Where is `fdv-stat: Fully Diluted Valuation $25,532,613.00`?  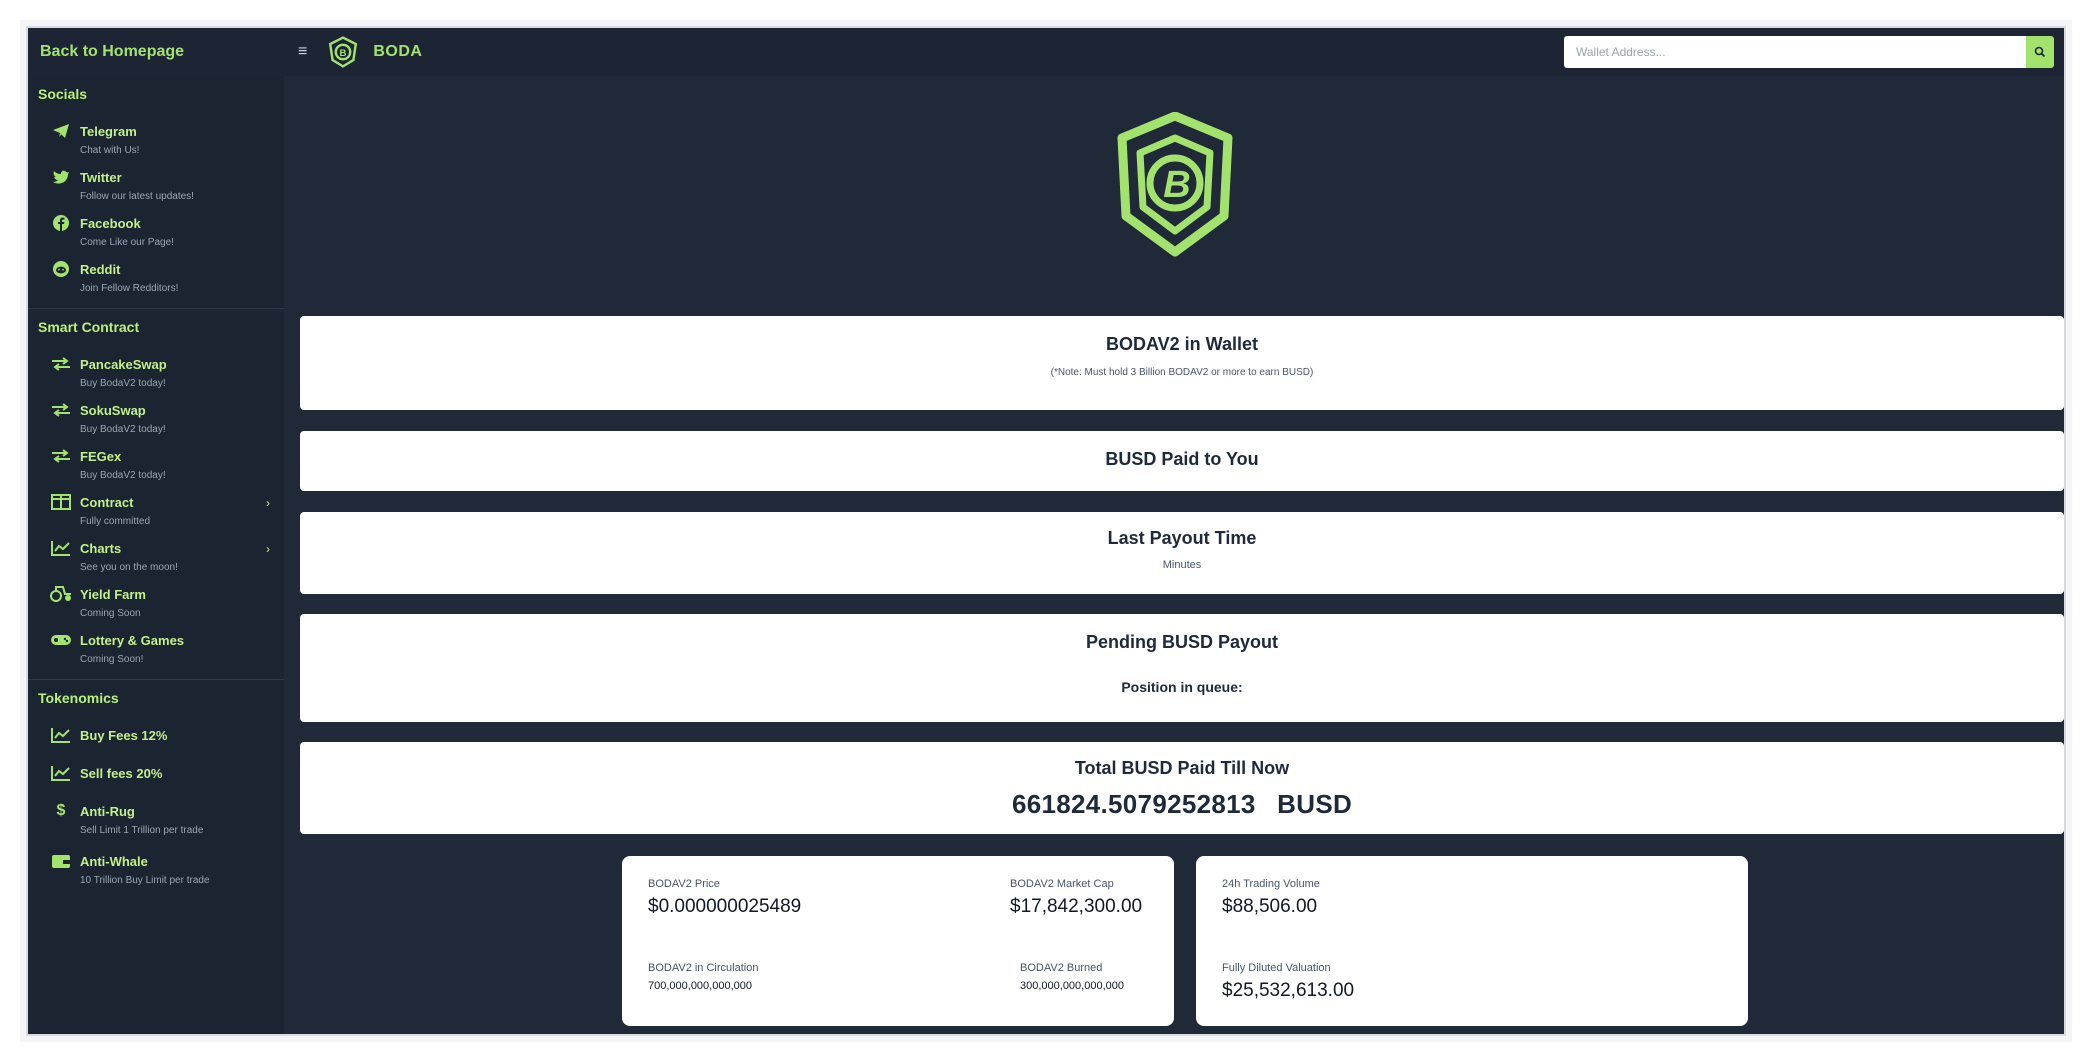 fdv-stat: Fully Diluted Valuation $25,532,613.00 is located at coordinates (1288, 982).